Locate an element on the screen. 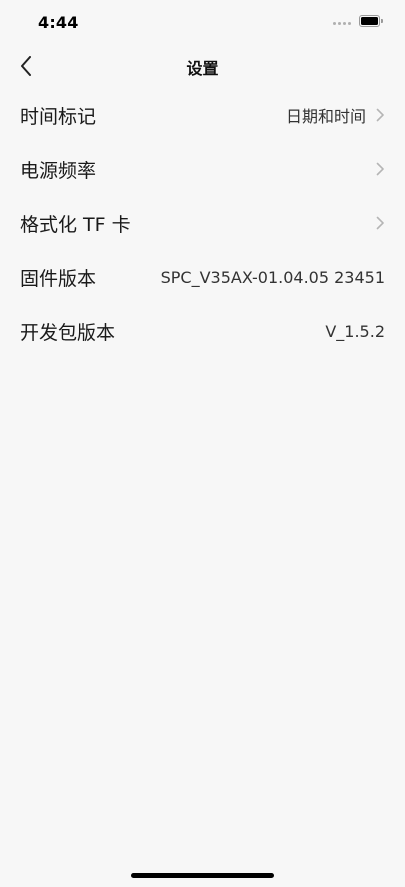 The height and width of the screenshot is (887, 405). settings-row-format-tf-card: 格式化 TF 卡 is located at coordinates (202, 223).